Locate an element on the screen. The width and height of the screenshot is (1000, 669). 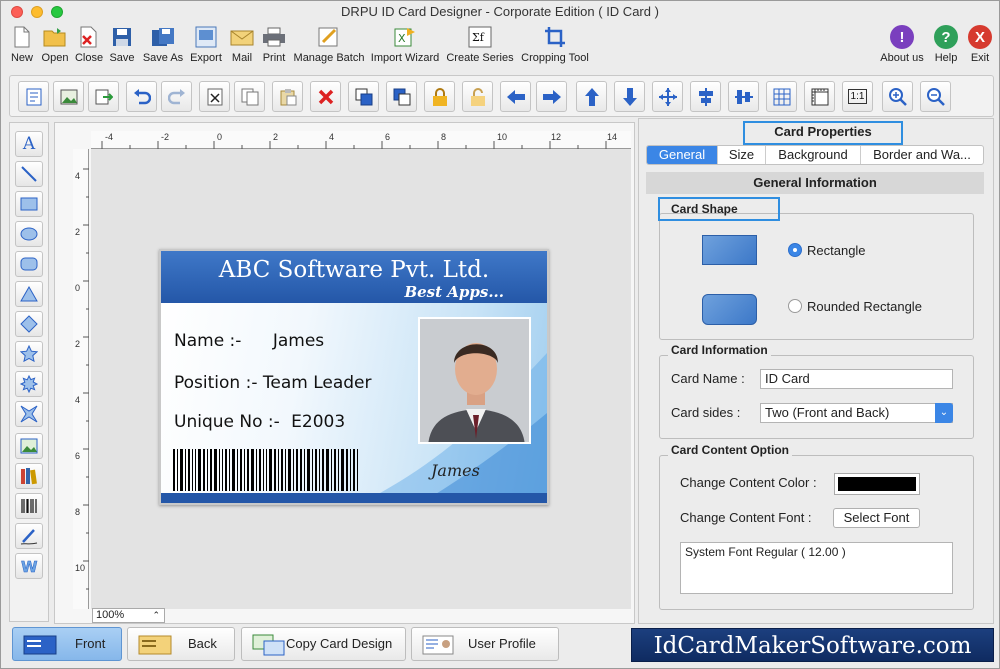
user-profile-button: User Profile is located at coordinates (485, 644).